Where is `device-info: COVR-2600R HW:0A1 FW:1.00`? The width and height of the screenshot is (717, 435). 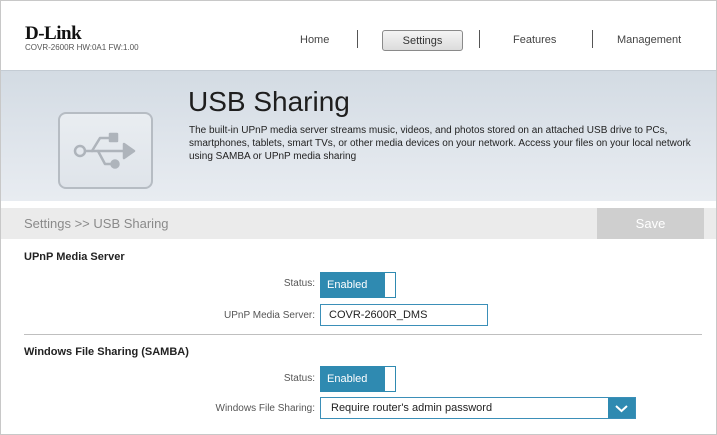
device-info: COVR-2600R HW:0A1 FW:1.00 is located at coordinates (82, 47).